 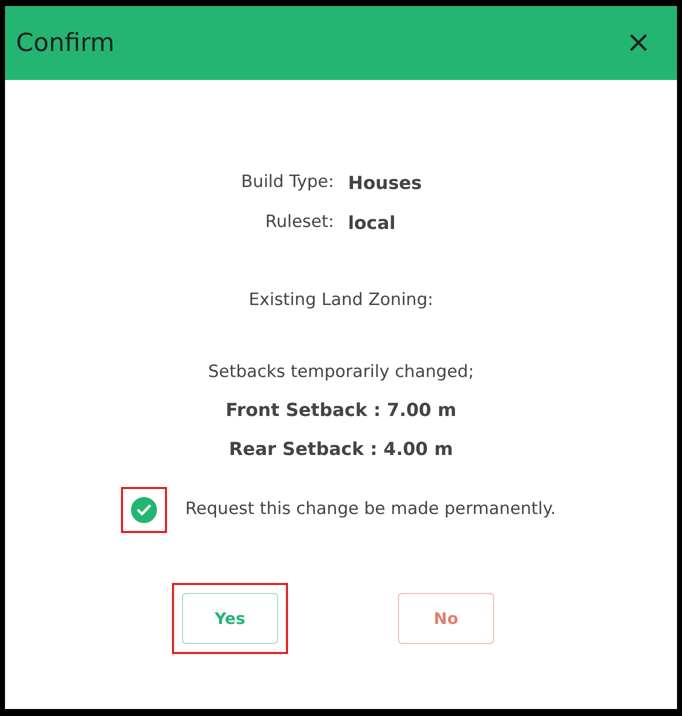 I want to click on detail-value: Houses, so click(x=385, y=184).